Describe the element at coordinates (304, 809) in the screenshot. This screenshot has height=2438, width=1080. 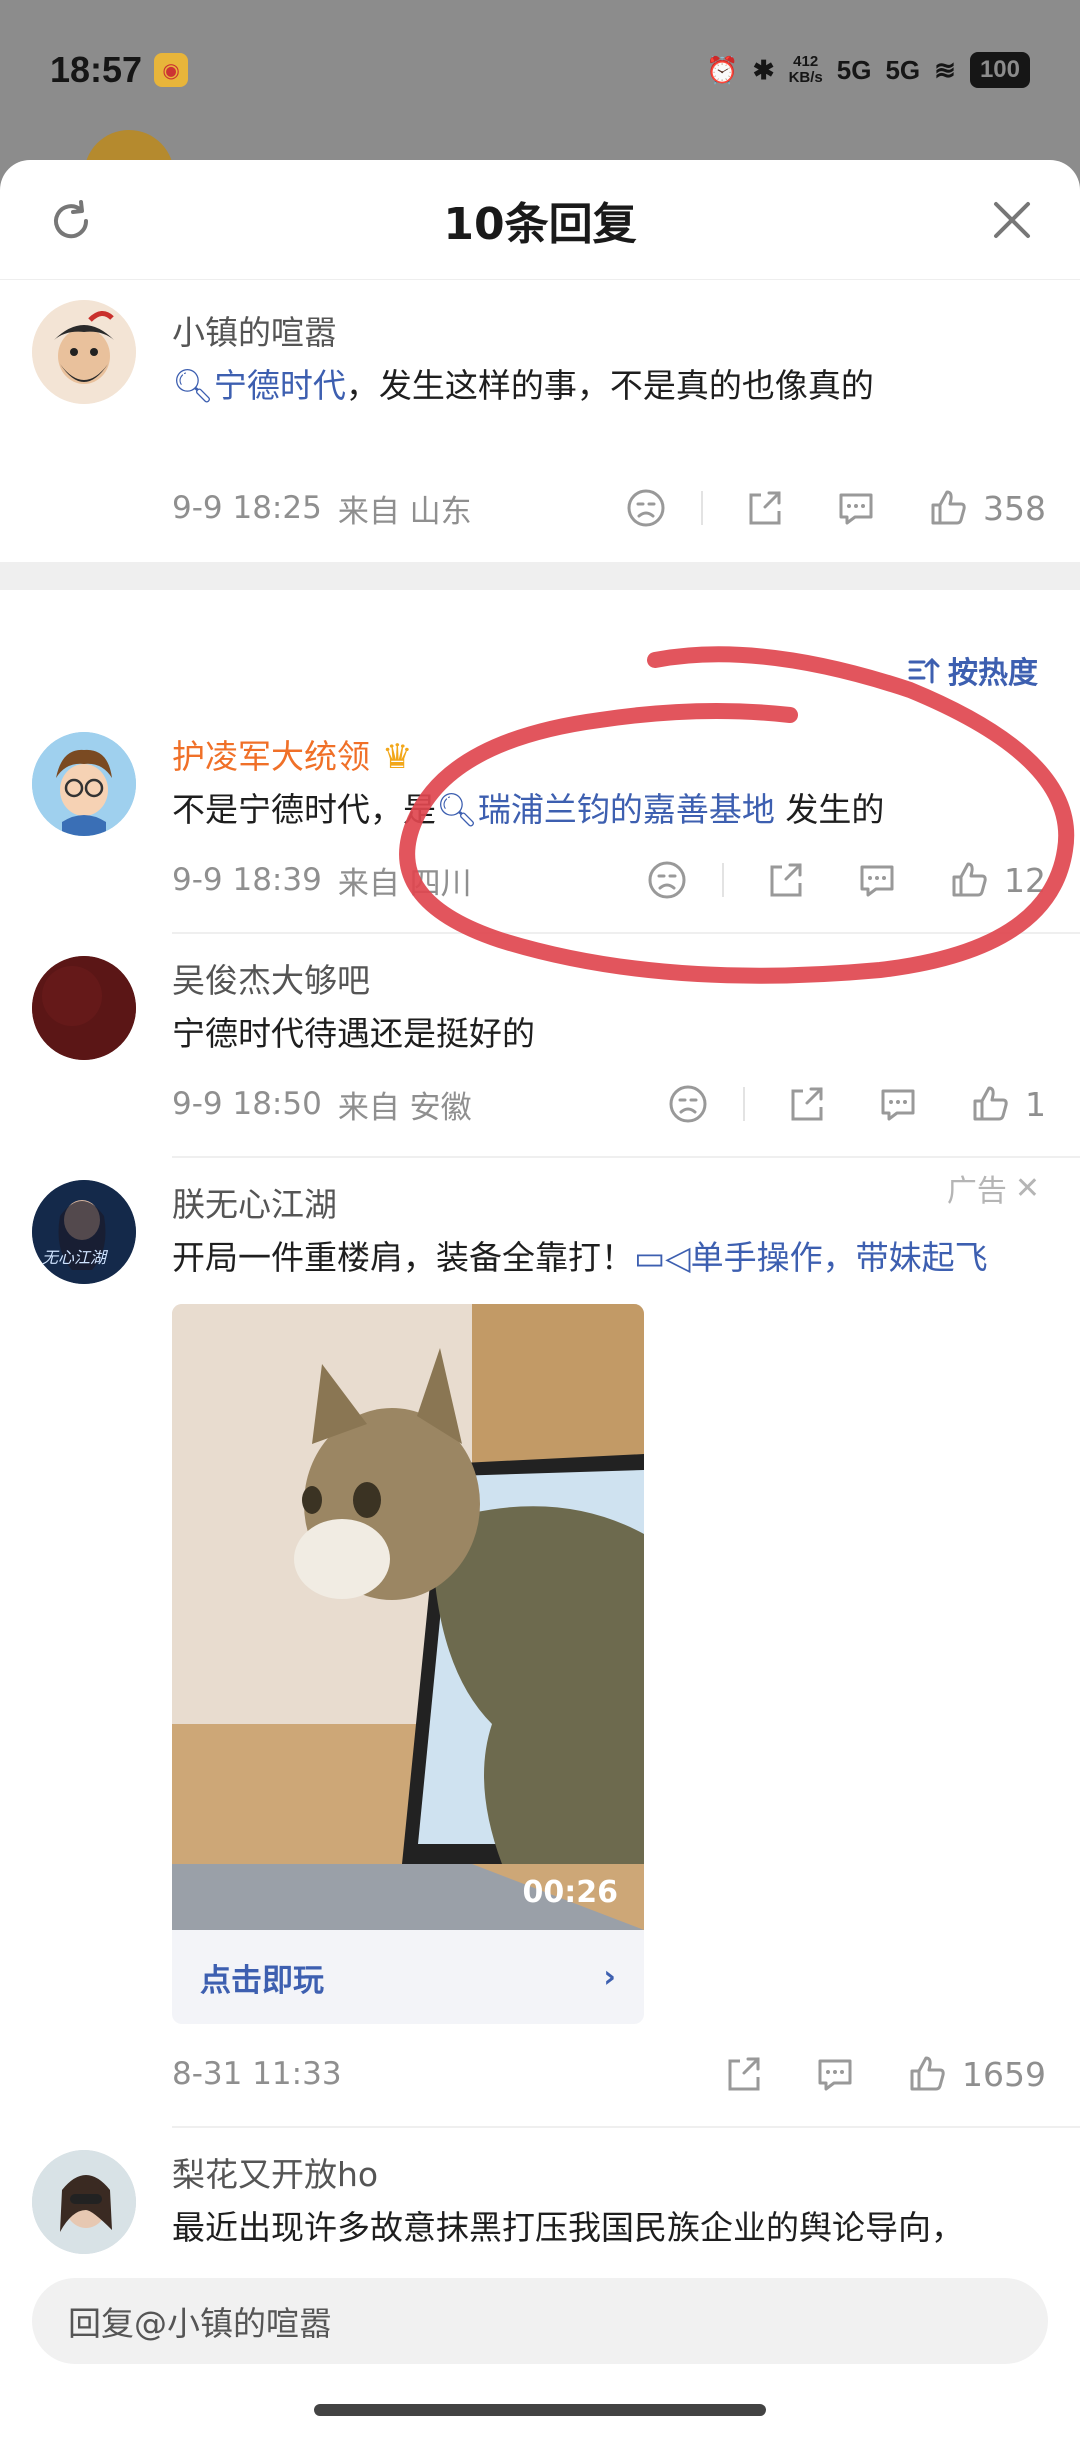
I see `comment-body-before: 不是宁德时代，是` at that location.